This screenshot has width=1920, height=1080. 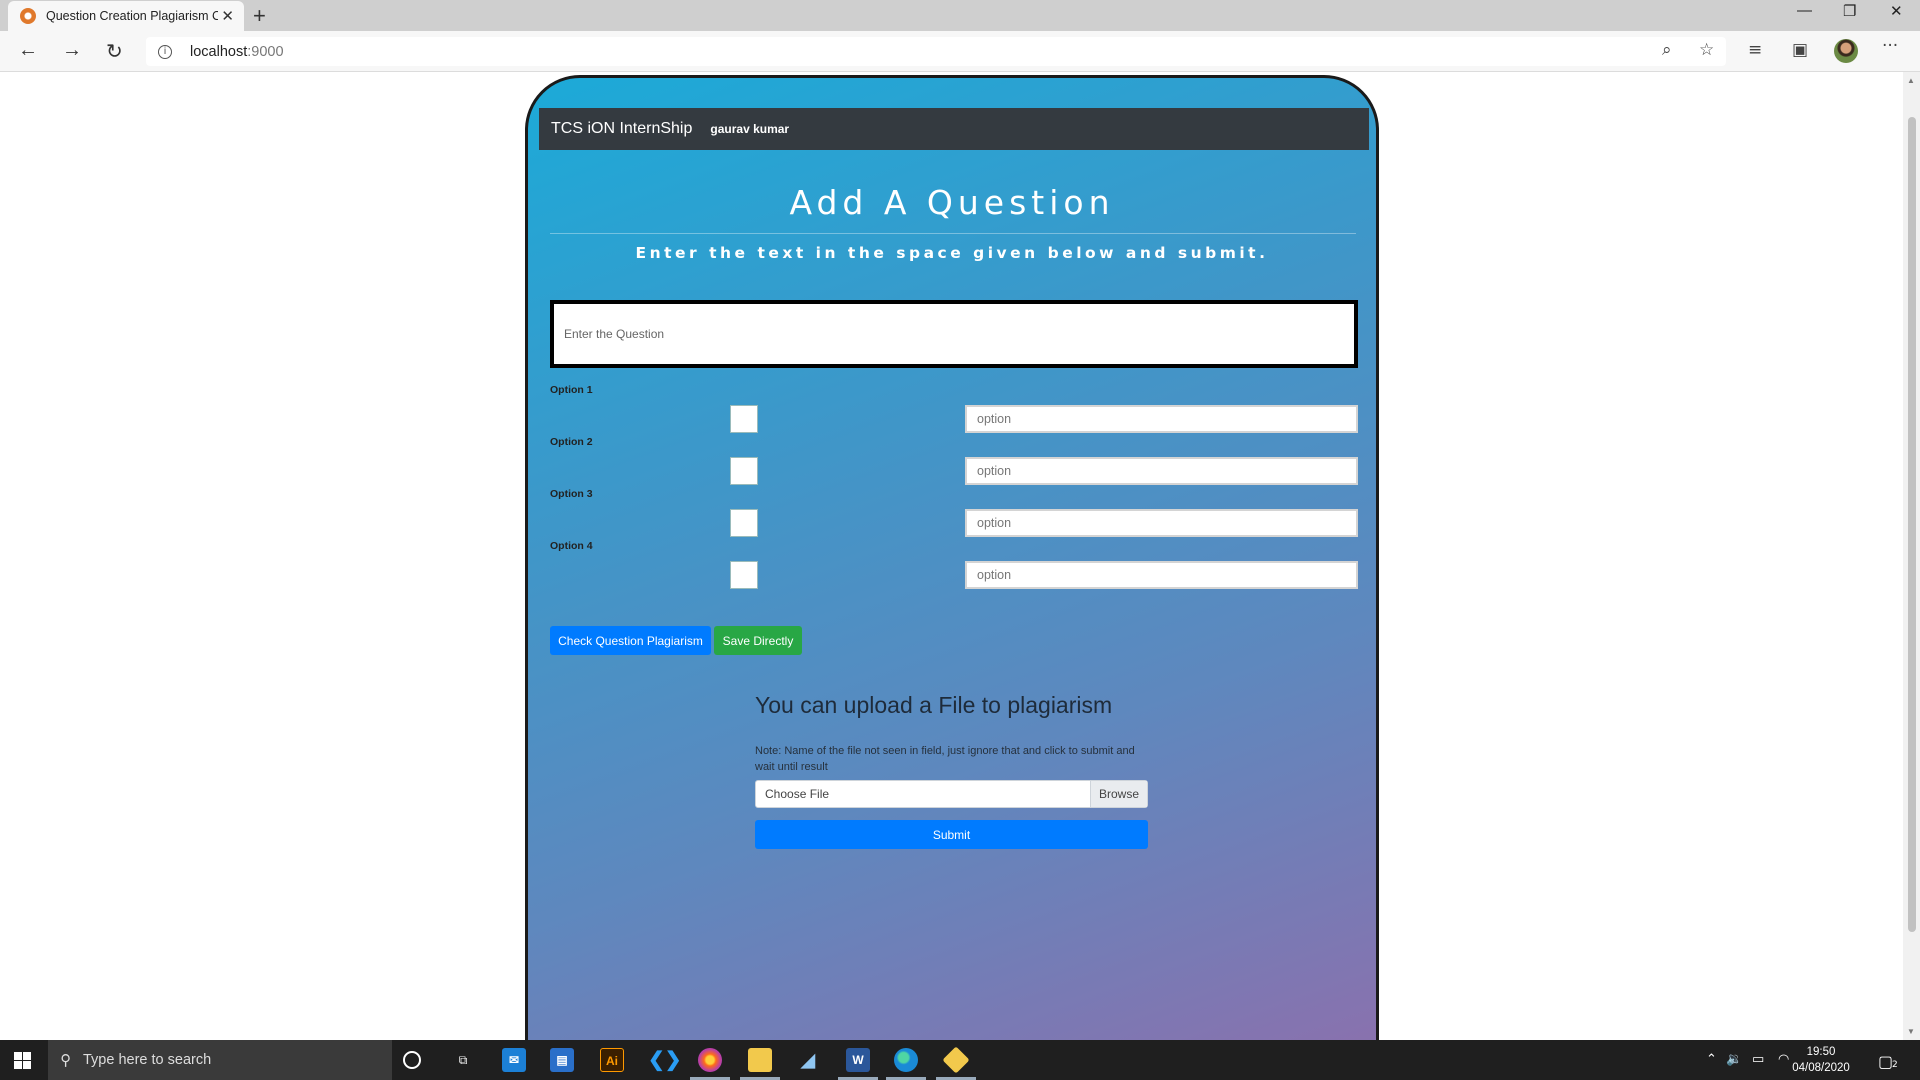 What do you see at coordinates (956, 1060) in the screenshot?
I see `git-icon` at bounding box center [956, 1060].